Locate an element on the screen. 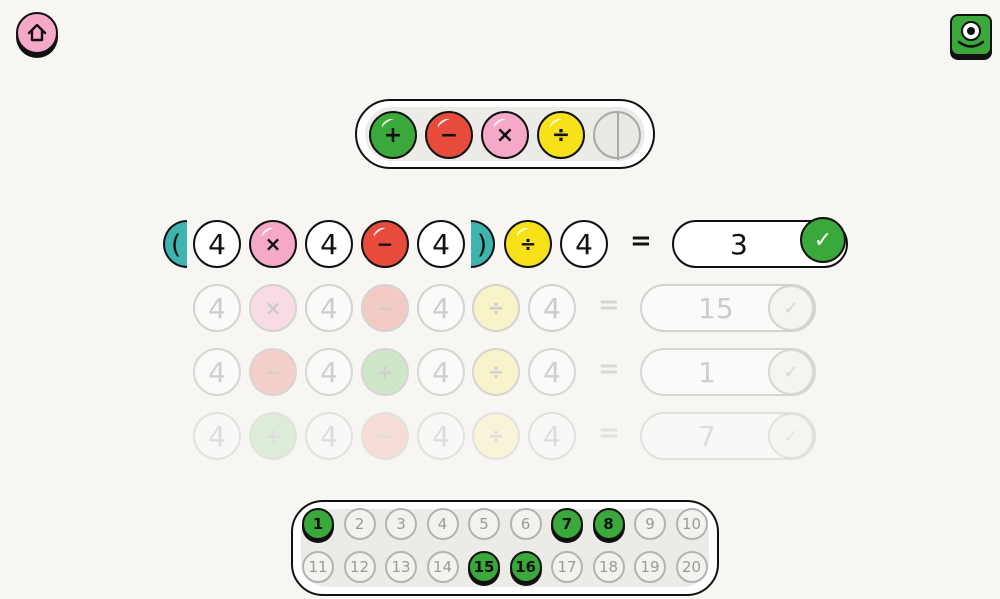 This screenshot has height=599, width=1000. level-button-6: 6 is located at coordinates (525, 524).